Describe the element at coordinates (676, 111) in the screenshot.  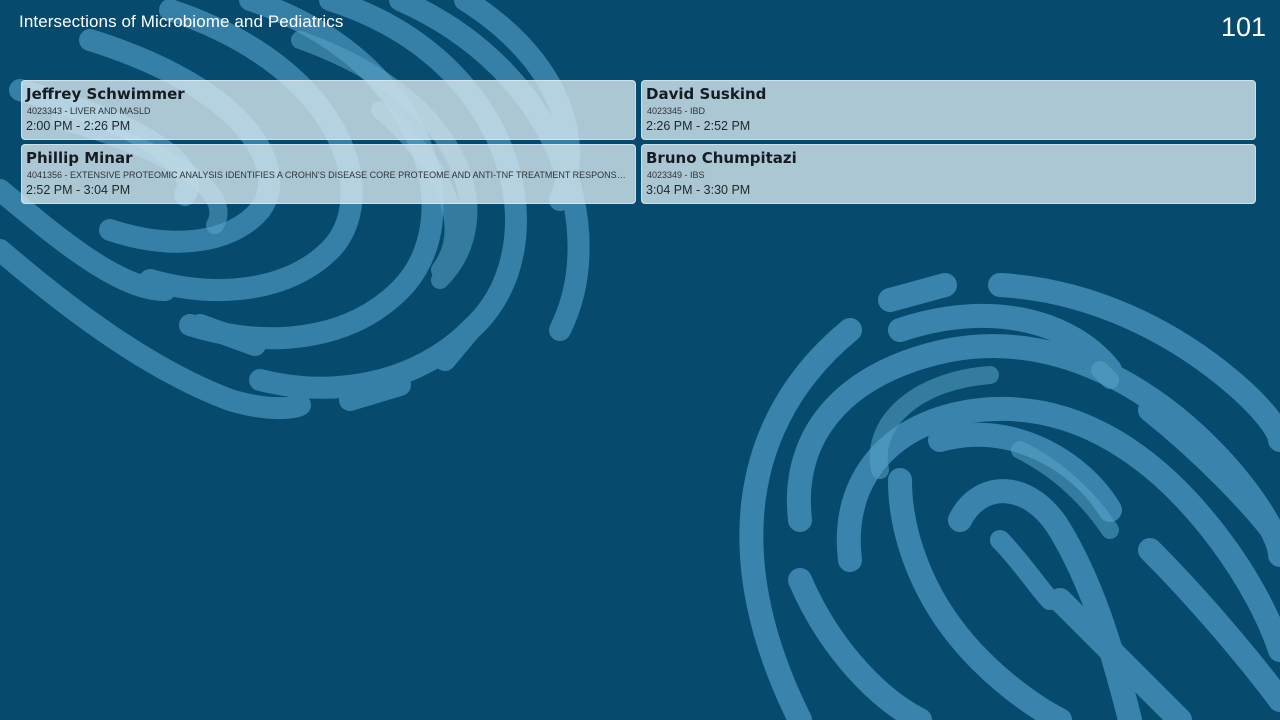
I see `abstract-title: 4023345 - IBD` at that location.